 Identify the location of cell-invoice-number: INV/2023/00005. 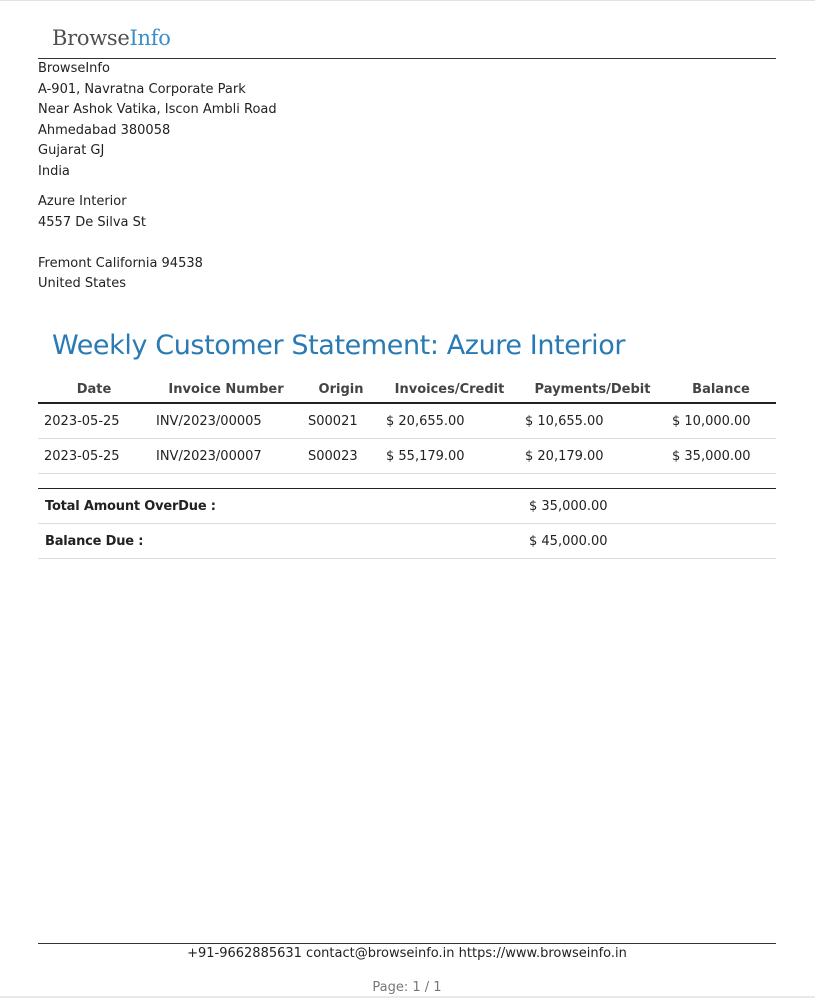
(226, 421).